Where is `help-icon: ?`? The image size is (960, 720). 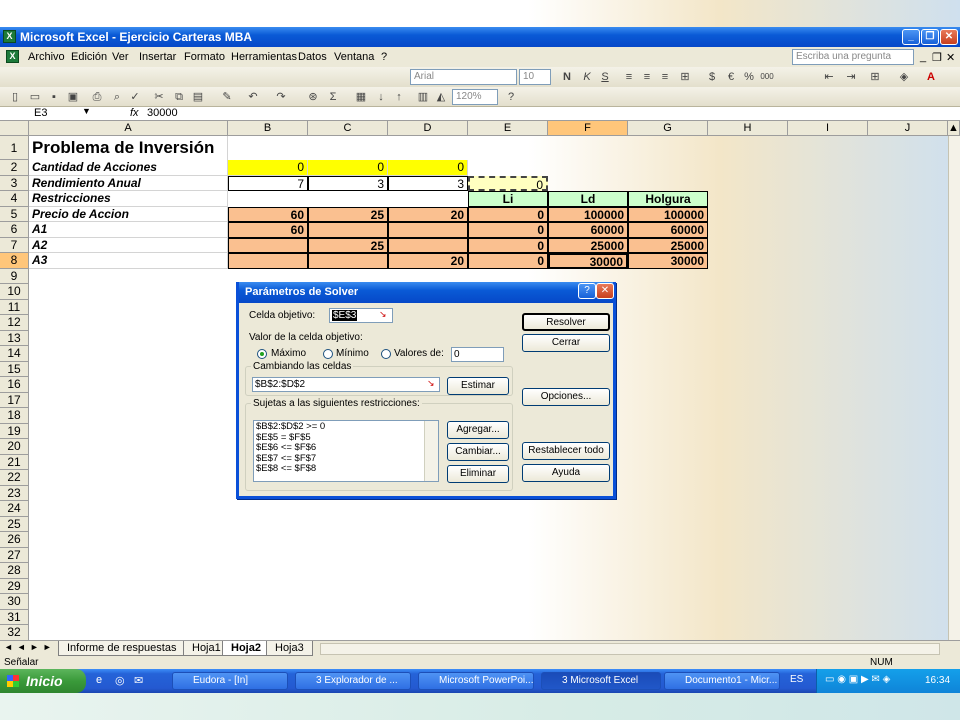
help-icon: ? is located at coordinates (511, 97).